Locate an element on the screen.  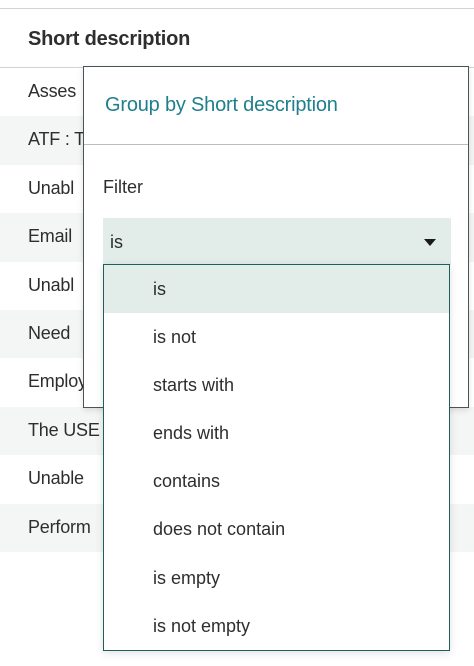
filter-operator-value: is is located at coordinates (116, 242).